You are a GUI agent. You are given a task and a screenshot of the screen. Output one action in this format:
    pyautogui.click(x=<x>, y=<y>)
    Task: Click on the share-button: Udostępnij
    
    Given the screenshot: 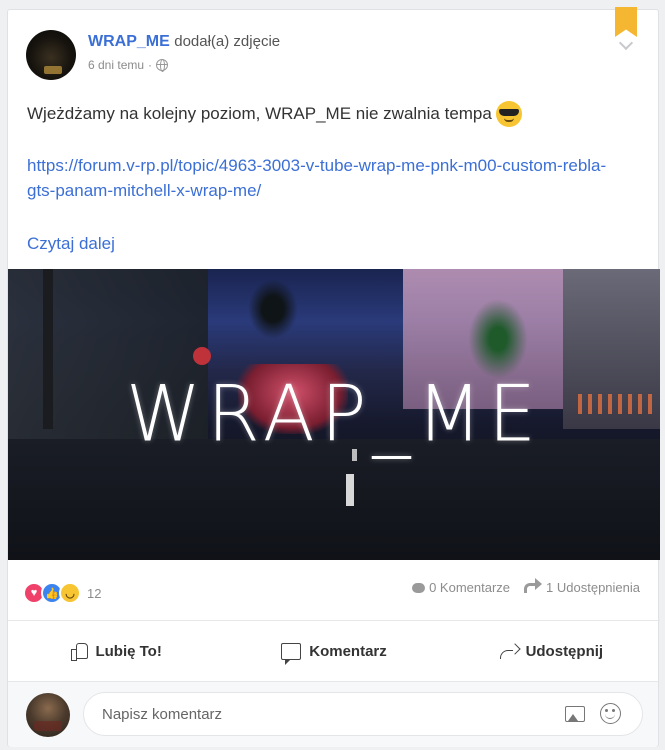 What is the action you would take?
    pyautogui.click(x=551, y=651)
    